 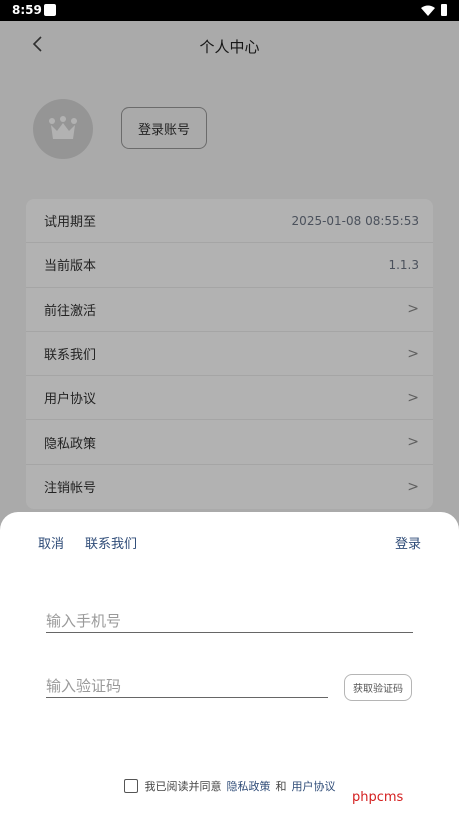 I want to click on phone-input, so click(x=229, y=621).